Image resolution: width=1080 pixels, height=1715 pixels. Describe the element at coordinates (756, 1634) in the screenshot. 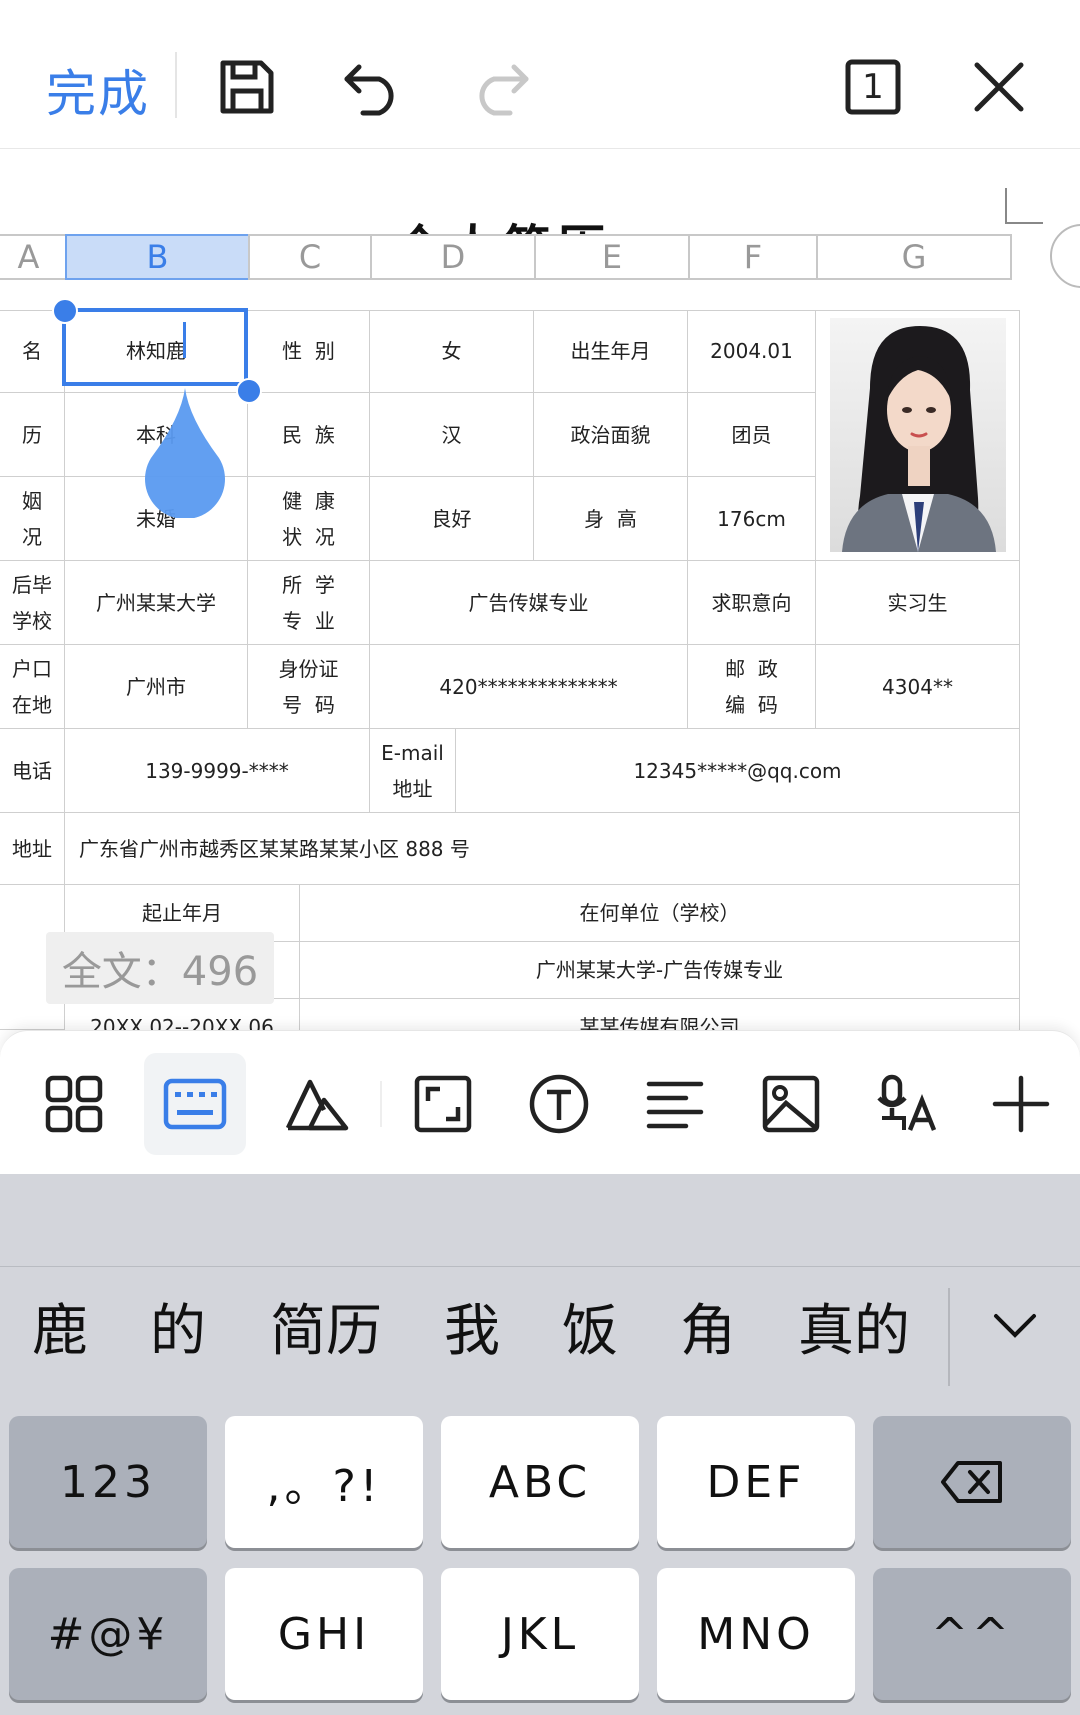

I see `key-mno: MNO` at that location.